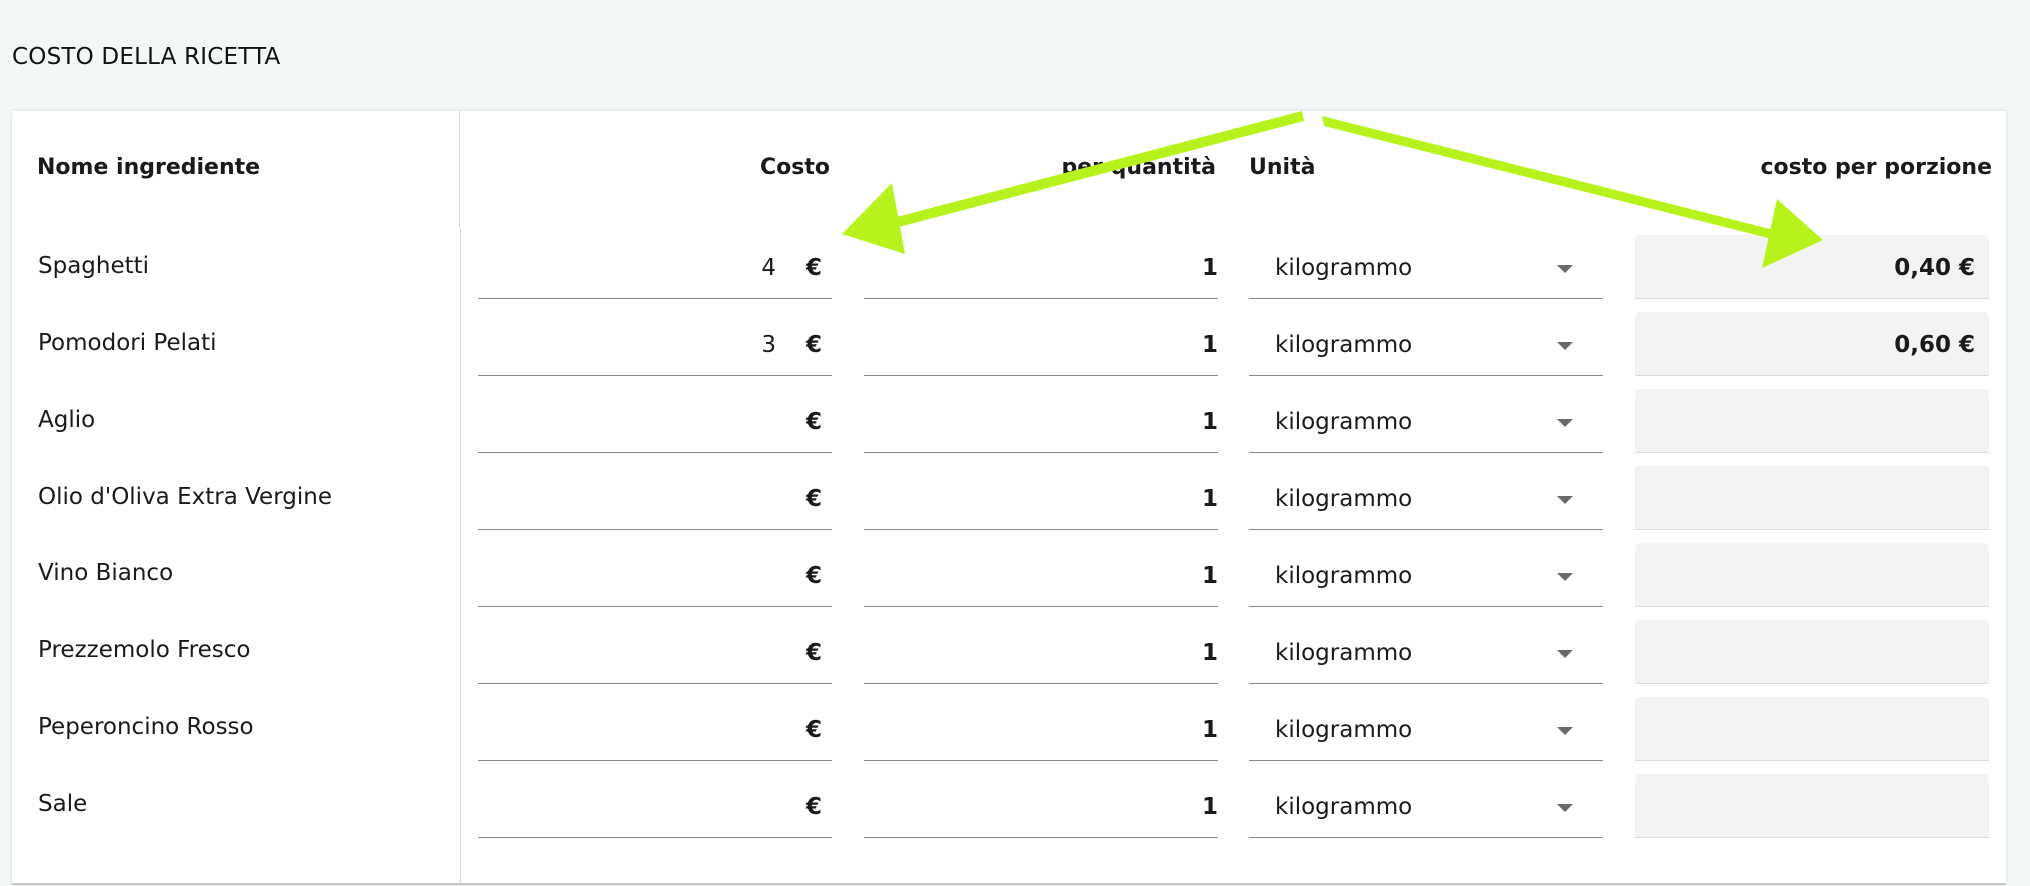  I want to click on ingredient-name: Aglio, so click(67, 420).